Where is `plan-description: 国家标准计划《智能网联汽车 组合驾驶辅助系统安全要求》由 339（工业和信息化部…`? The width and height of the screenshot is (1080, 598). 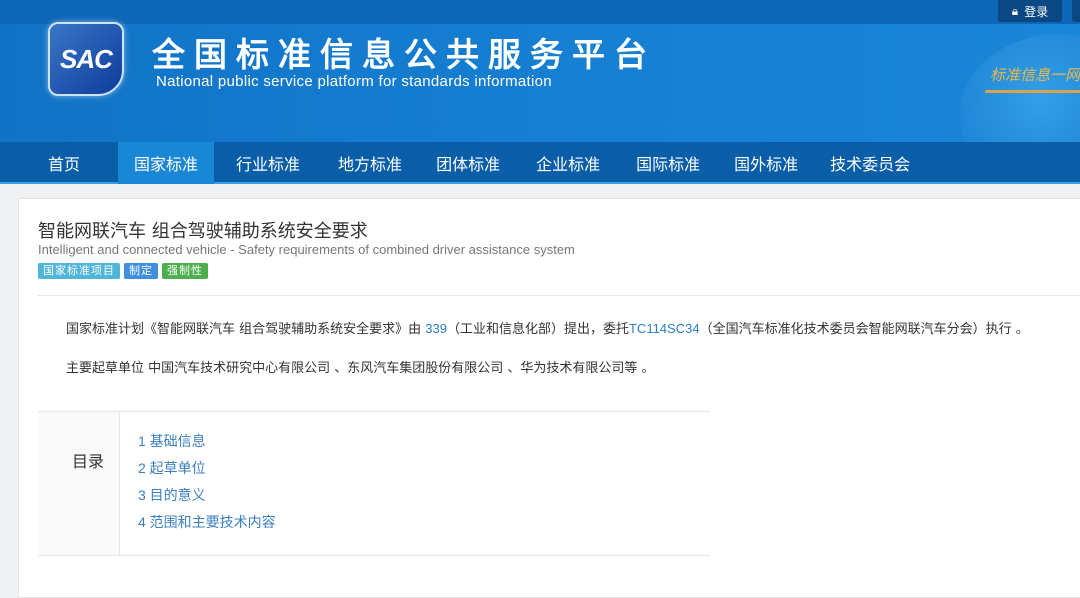 plan-description: 国家标准计划《智能网联汽车 组合驾驶辅助系统安全要求》由 339（工业和信息化部… is located at coordinates (547, 329).